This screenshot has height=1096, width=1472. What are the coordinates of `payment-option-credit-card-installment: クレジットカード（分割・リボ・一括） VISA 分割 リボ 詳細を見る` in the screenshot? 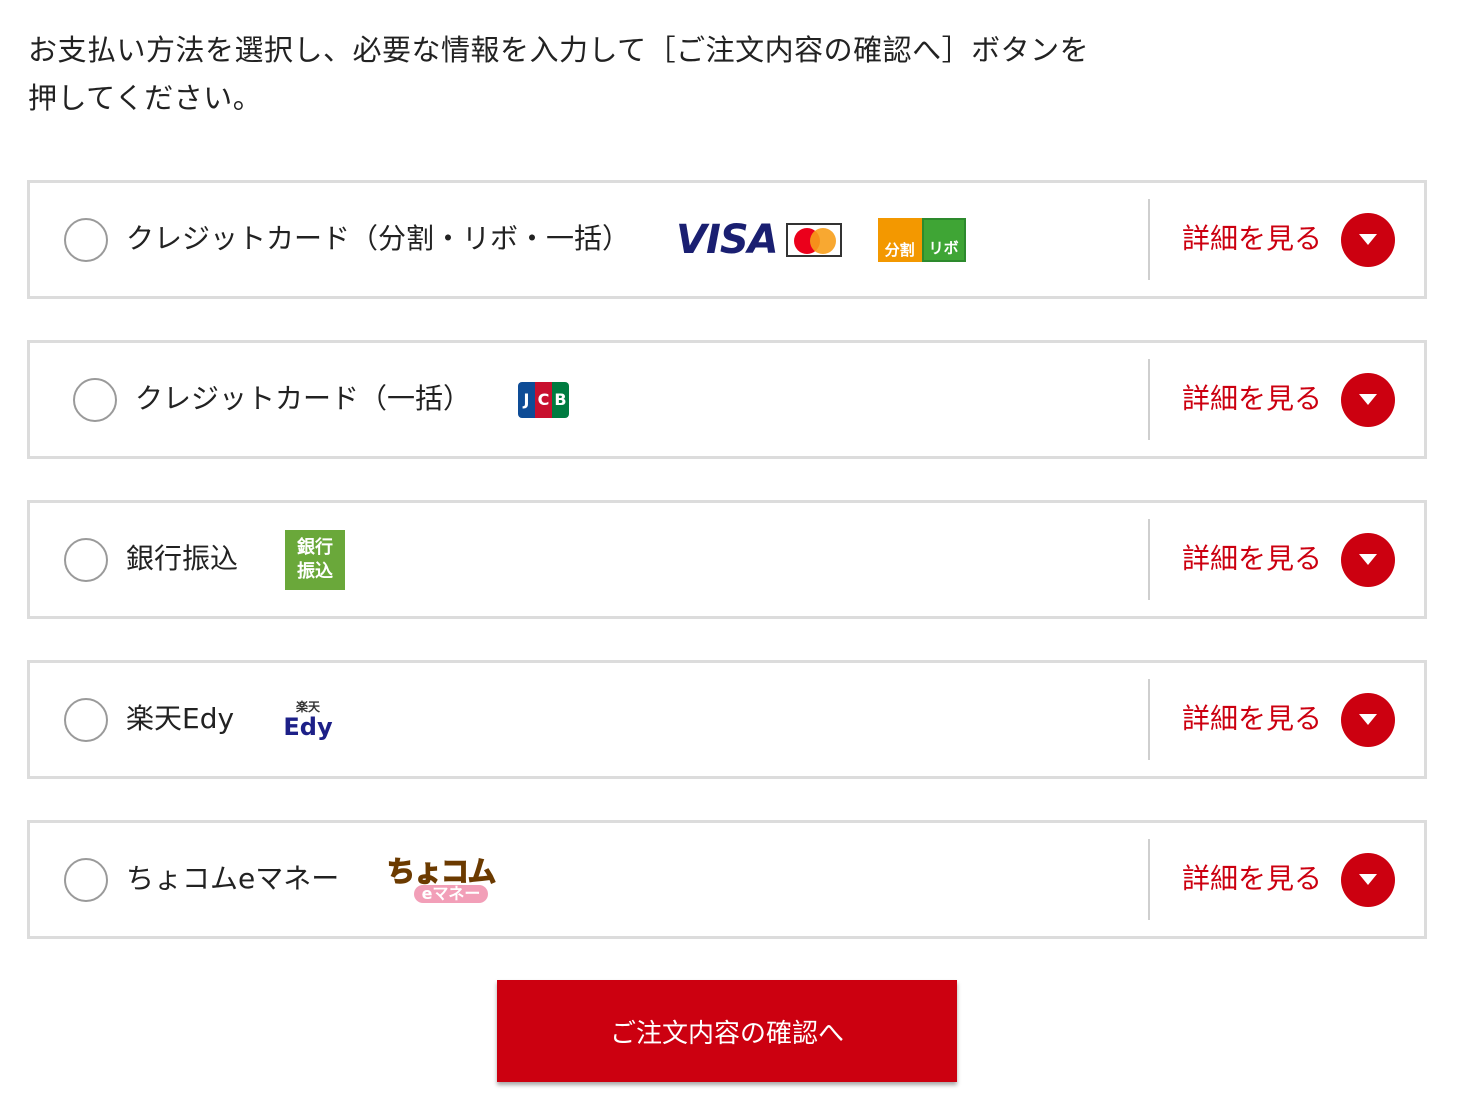 It's located at (727, 239).